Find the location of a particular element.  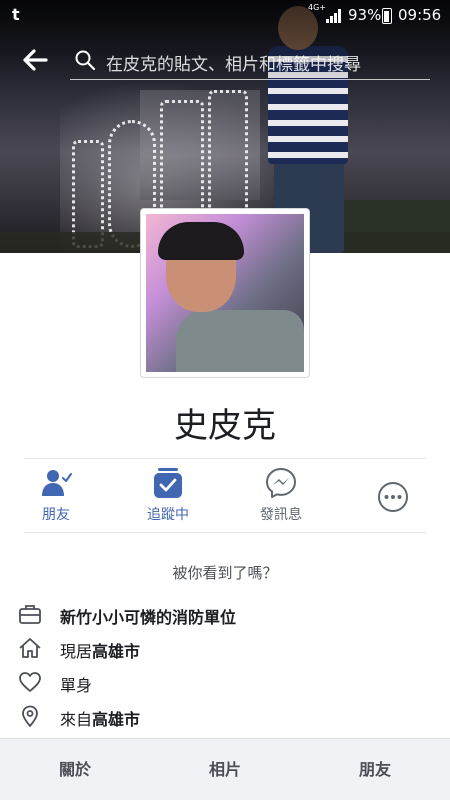

home-icon is located at coordinates (30, 648).